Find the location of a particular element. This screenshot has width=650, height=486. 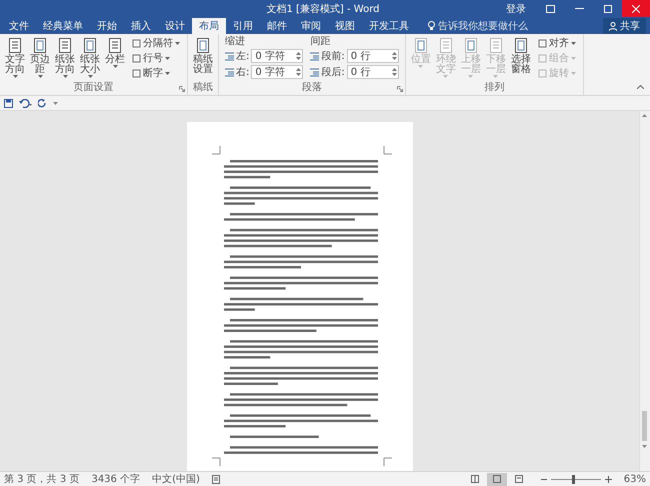

view-mode-button is located at coordinates (496, 479).